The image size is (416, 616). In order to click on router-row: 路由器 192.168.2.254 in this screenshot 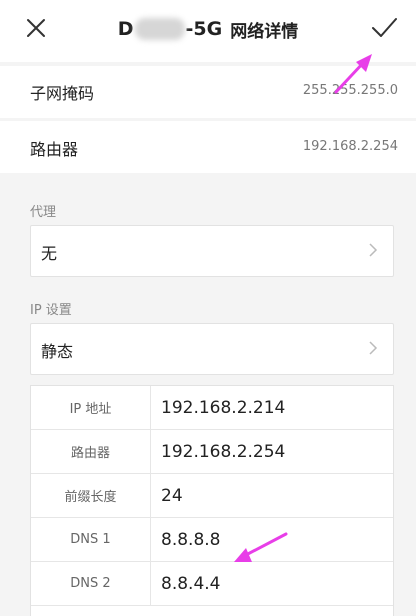, I will do `click(208, 147)`.